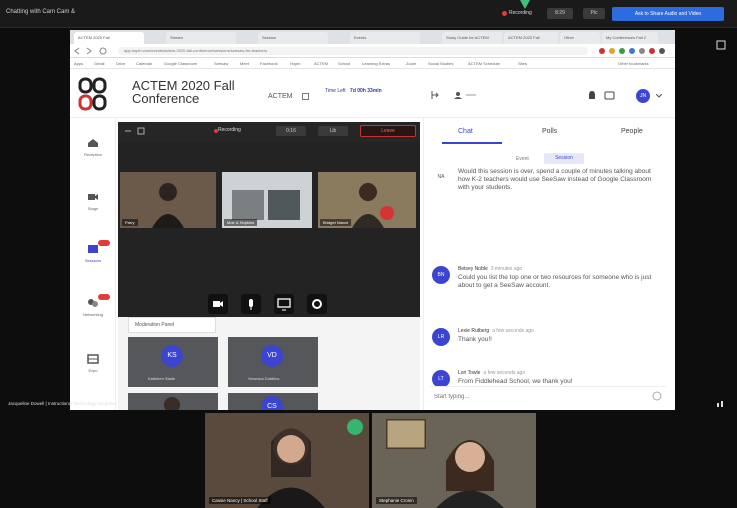 The width and height of the screenshot is (737, 508). I want to click on bookmark: Learning Extras, so click(376, 63).